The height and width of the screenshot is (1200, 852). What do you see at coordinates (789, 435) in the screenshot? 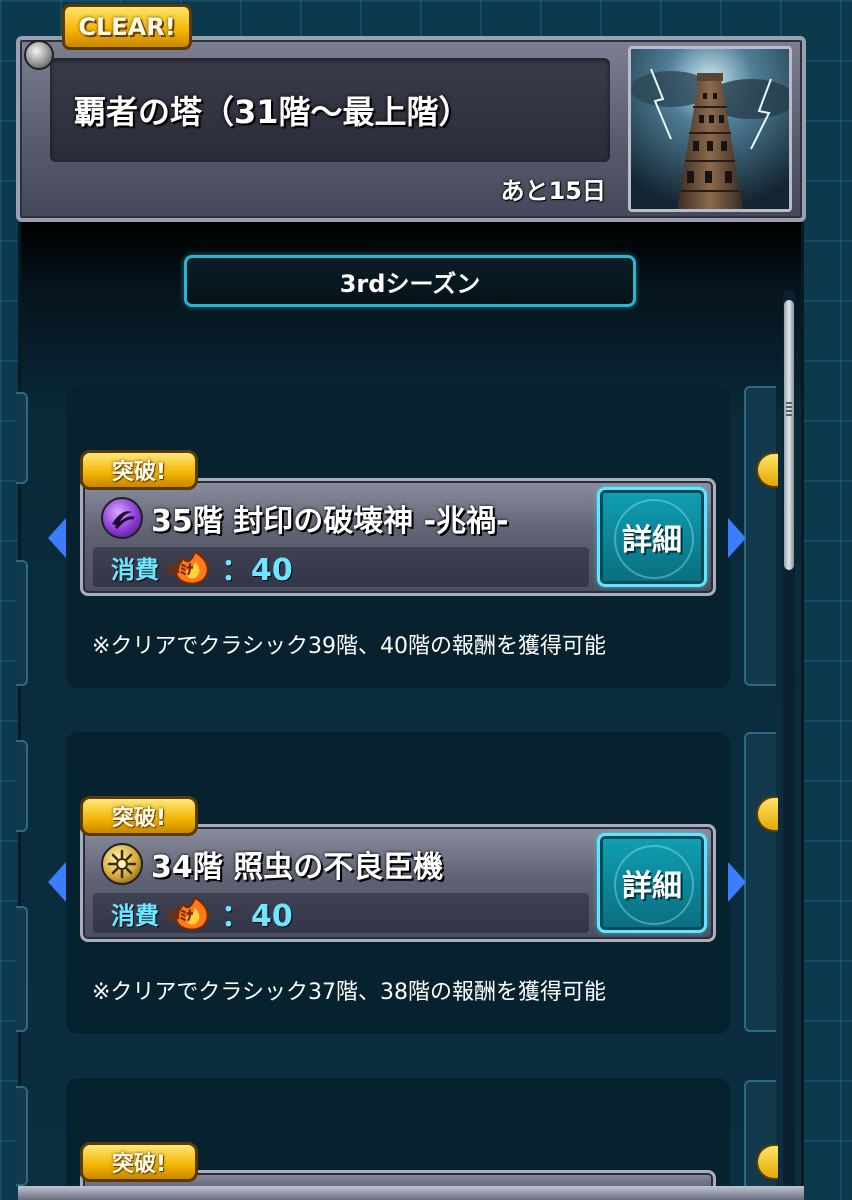
I see `scrollbar-thumb` at bounding box center [789, 435].